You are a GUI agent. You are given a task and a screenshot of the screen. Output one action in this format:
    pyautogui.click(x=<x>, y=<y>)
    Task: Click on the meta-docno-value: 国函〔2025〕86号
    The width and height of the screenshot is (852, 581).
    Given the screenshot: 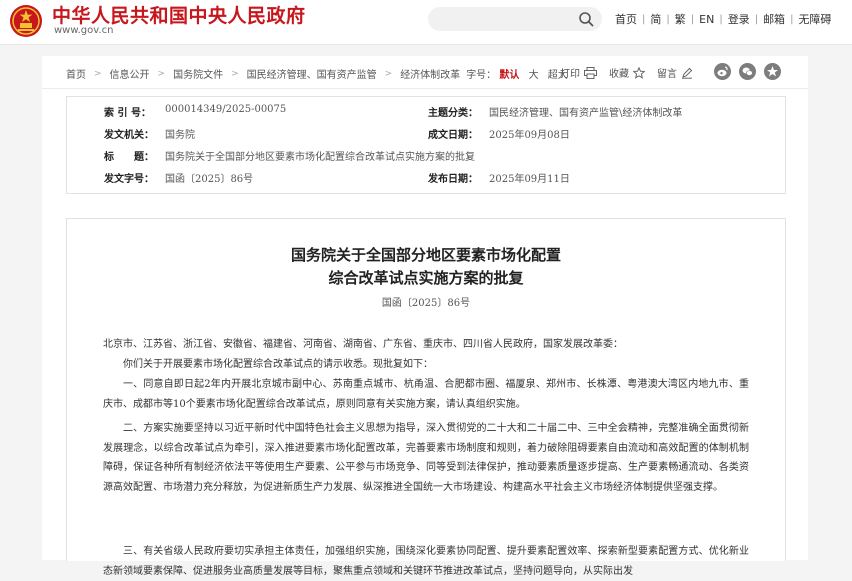 What is the action you would take?
    pyautogui.click(x=209, y=179)
    